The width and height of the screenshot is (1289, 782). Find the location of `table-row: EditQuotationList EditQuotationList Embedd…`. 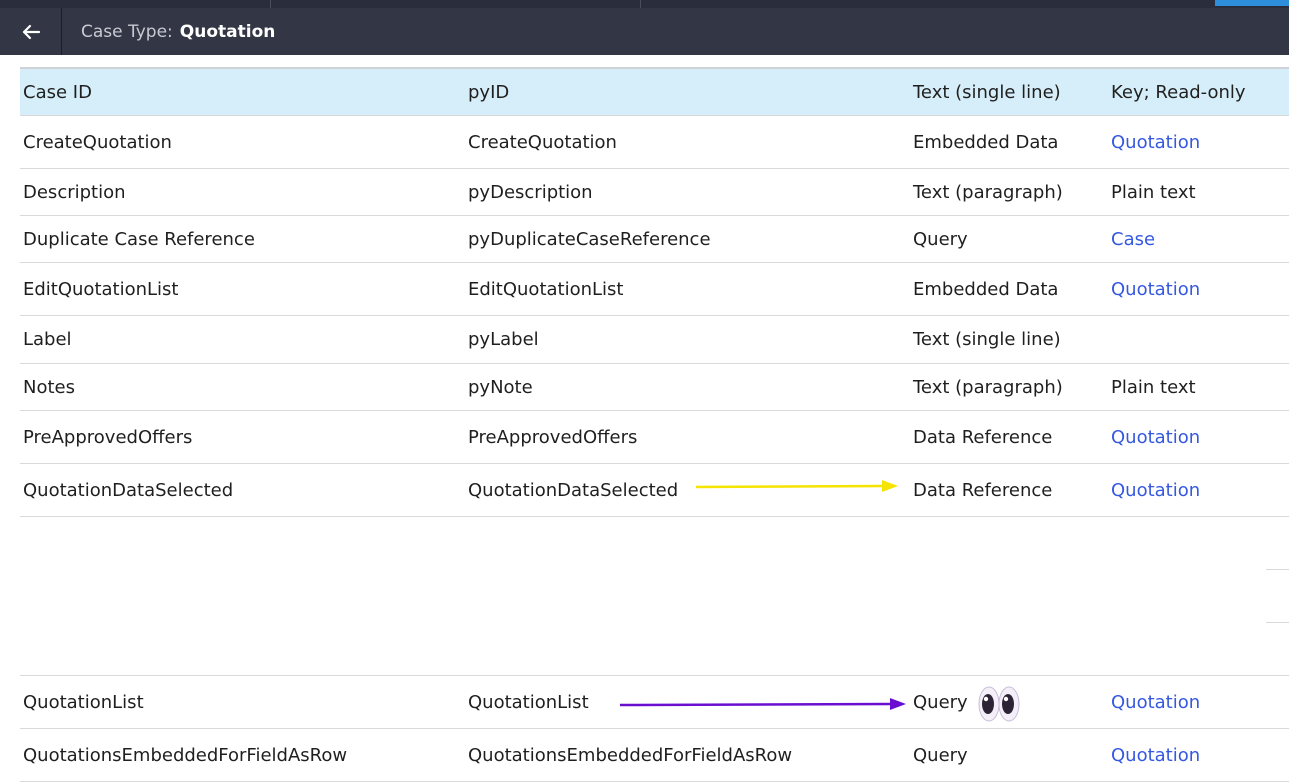

table-row: EditQuotationList EditQuotationList Embedd… is located at coordinates (654, 289).